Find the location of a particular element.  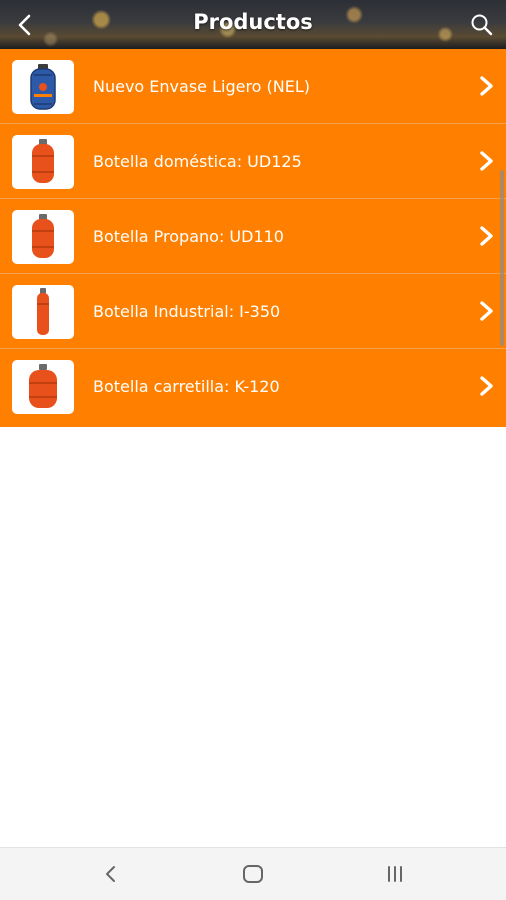

search-icon is located at coordinates (482, 25).